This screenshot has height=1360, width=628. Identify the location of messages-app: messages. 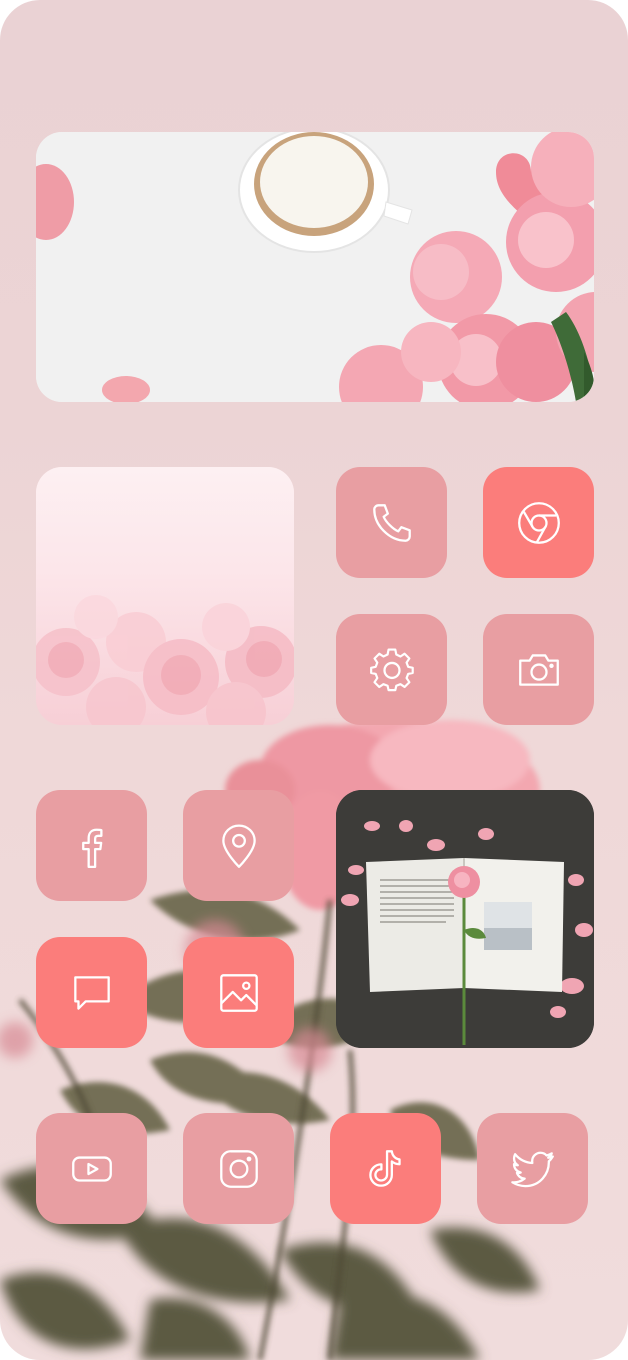
(91, 992).